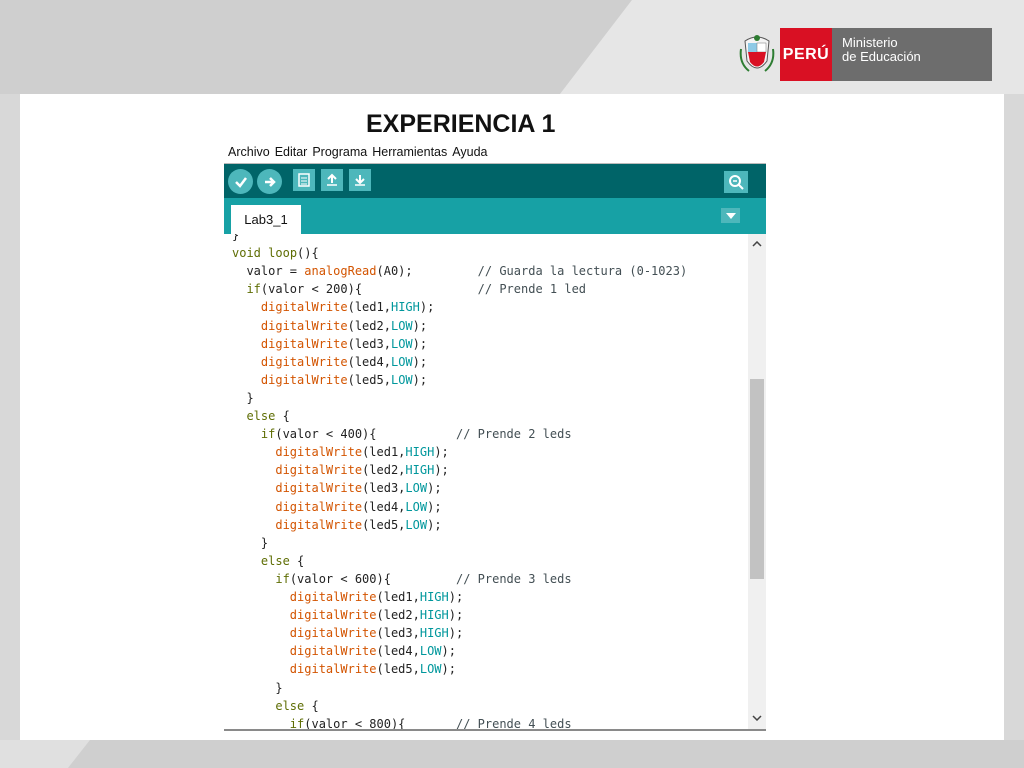  Describe the element at coordinates (266, 219) in the screenshot. I see `tab-lab3-1: Lab3_1` at that location.